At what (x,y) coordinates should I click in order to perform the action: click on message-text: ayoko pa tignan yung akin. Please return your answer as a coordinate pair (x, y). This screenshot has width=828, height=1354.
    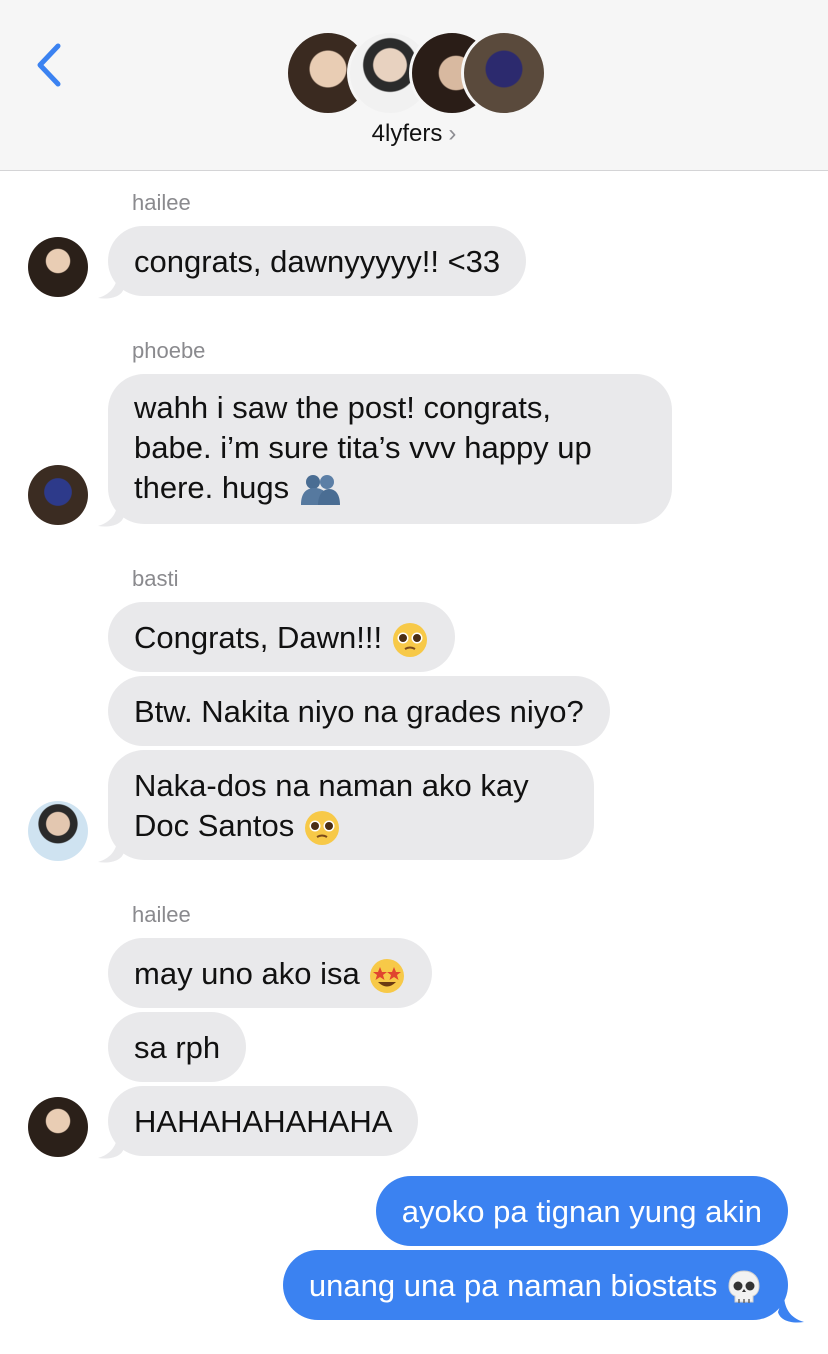
    Looking at the image, I should click on (581, 1211).